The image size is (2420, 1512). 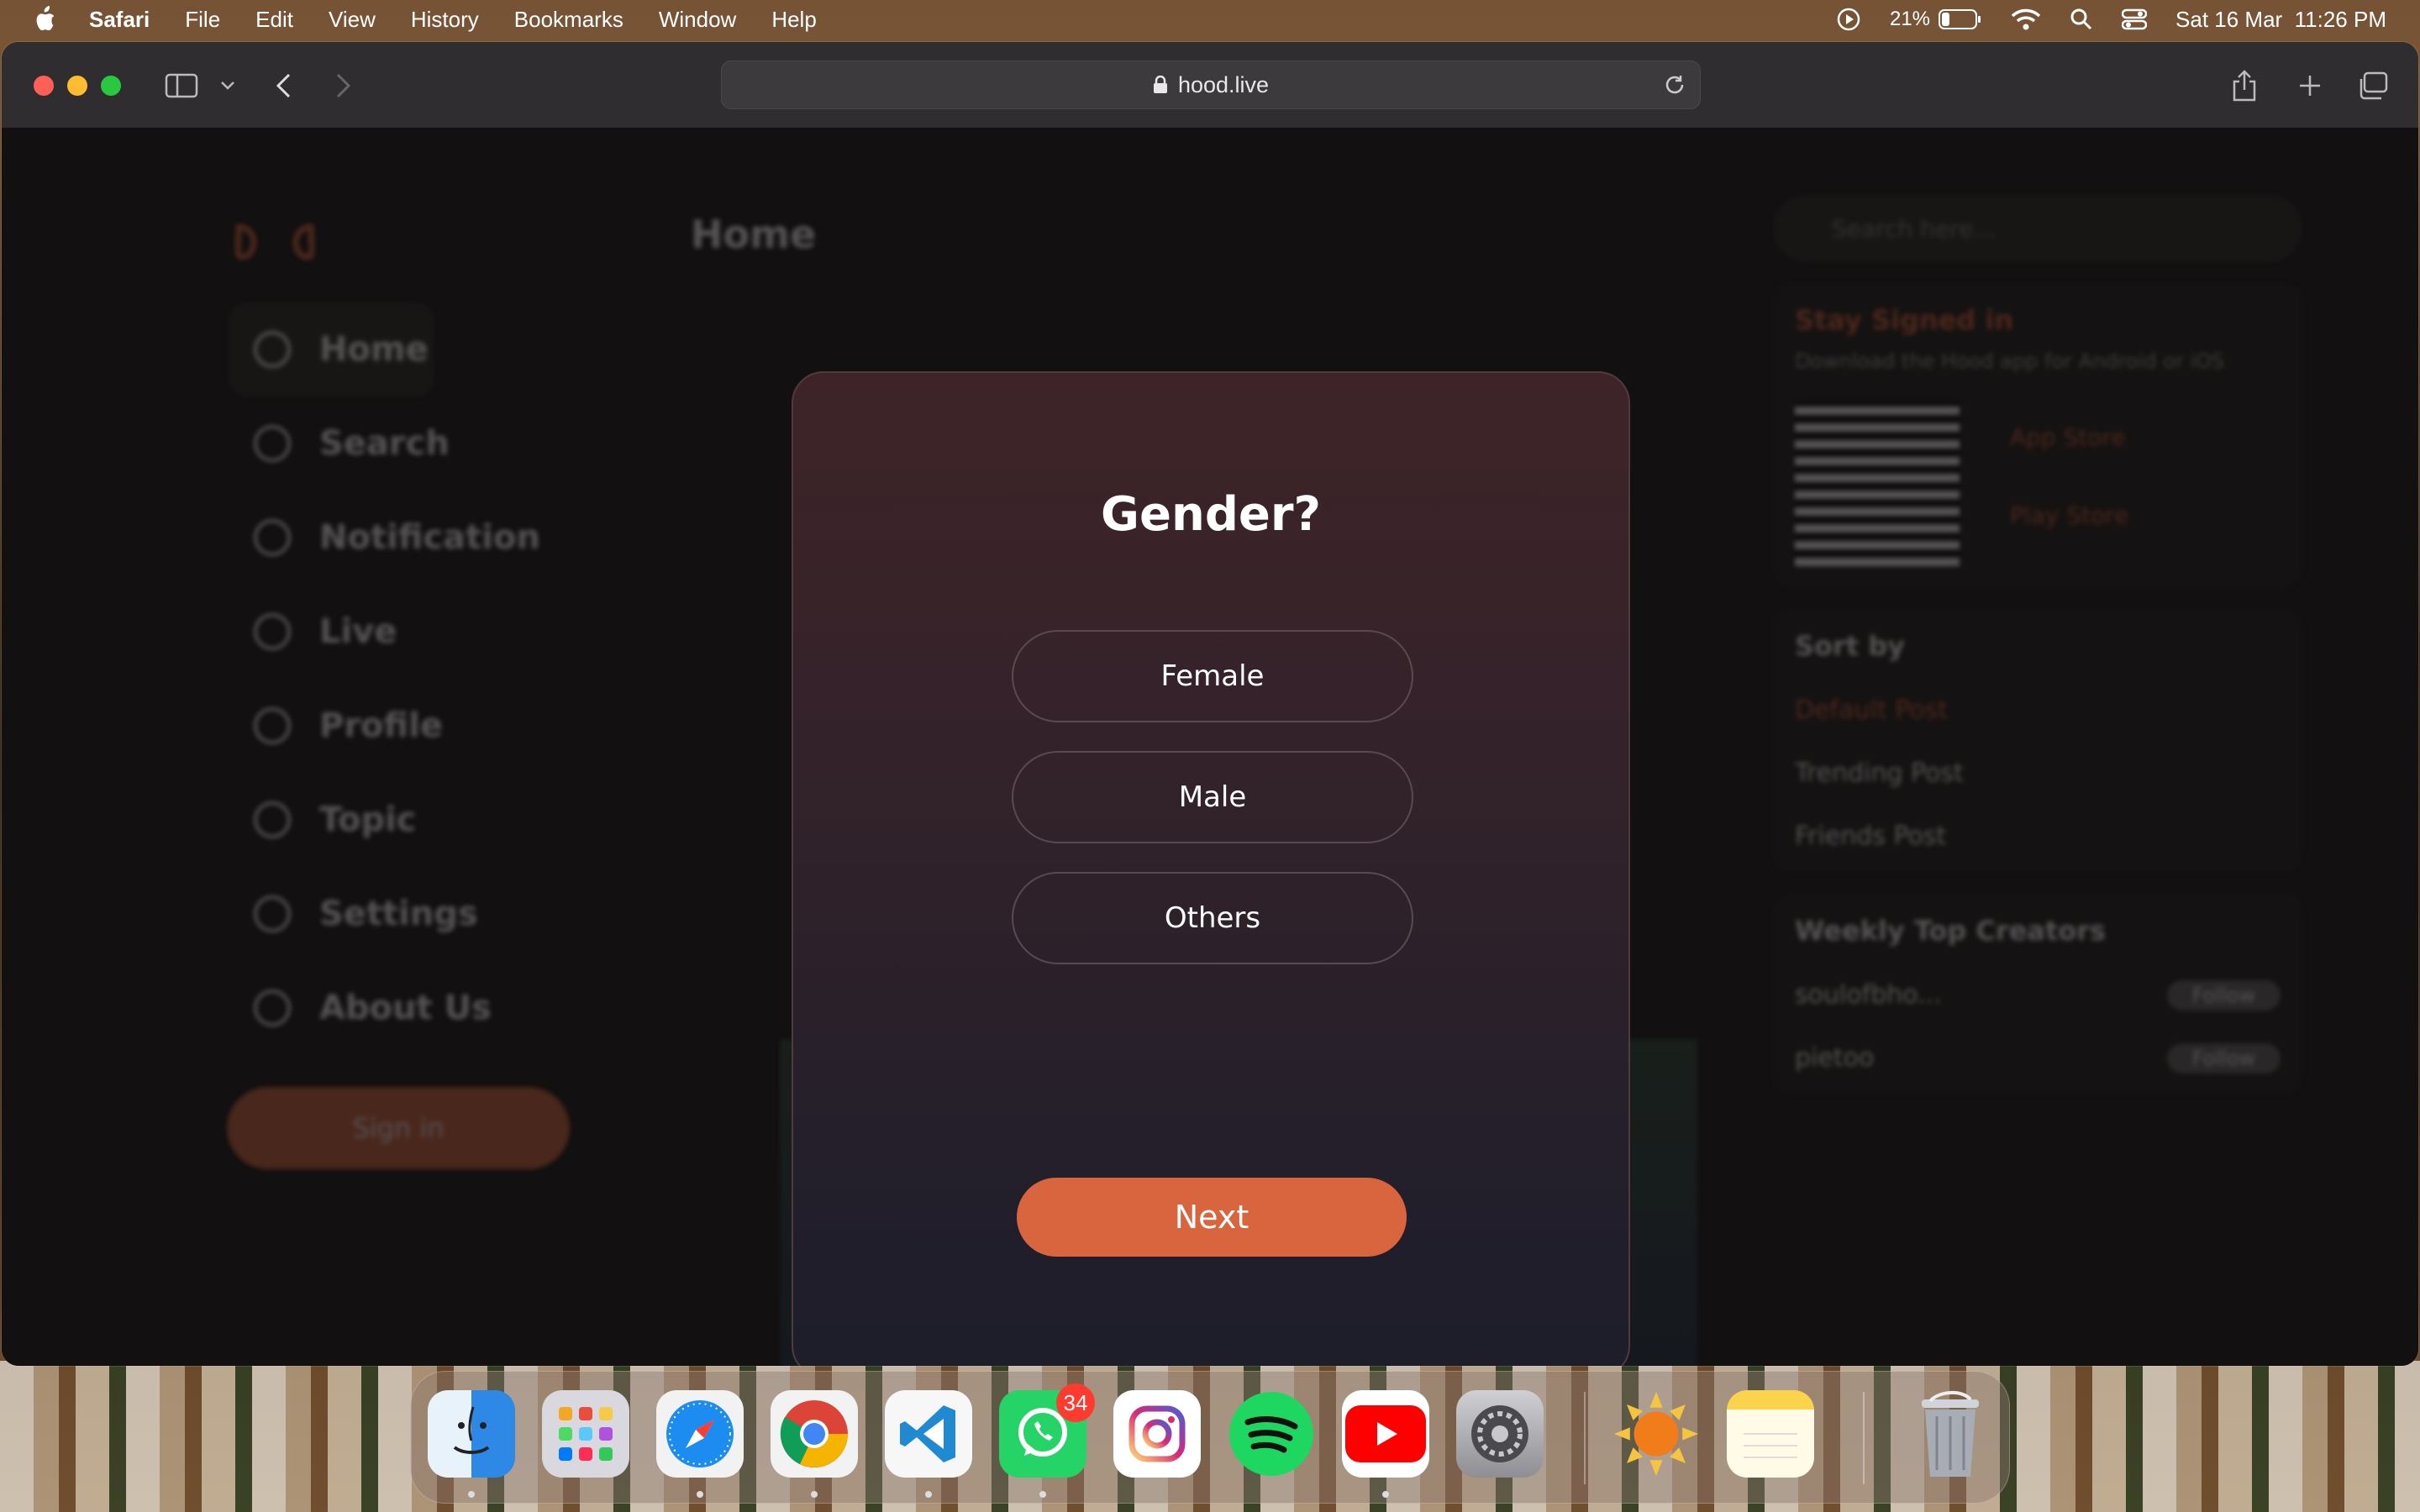 I want to click on sign-in-button: Sign in, so click(x=398, y=1128).